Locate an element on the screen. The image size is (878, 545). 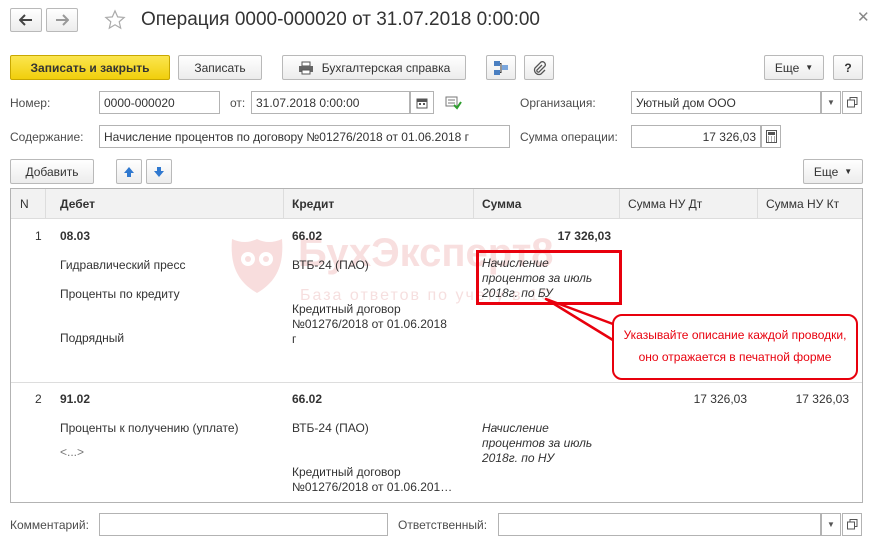
callout-line-1: Указывайте описание каждой проводки, is located at coordinates (735, 335).